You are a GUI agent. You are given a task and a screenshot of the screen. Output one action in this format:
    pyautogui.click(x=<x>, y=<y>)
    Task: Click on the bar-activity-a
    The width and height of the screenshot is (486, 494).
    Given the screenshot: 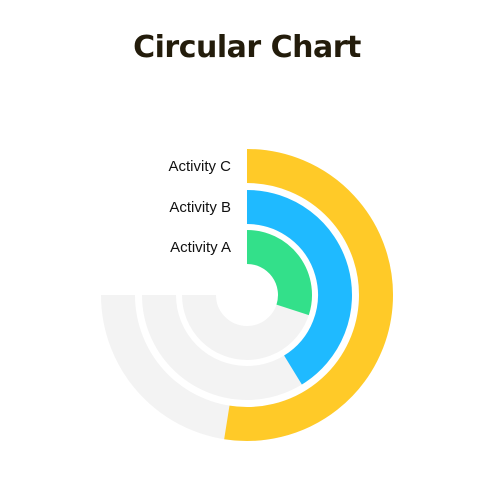 What is the action you would take?
    pyautogui.click(x=279, y=273)
    